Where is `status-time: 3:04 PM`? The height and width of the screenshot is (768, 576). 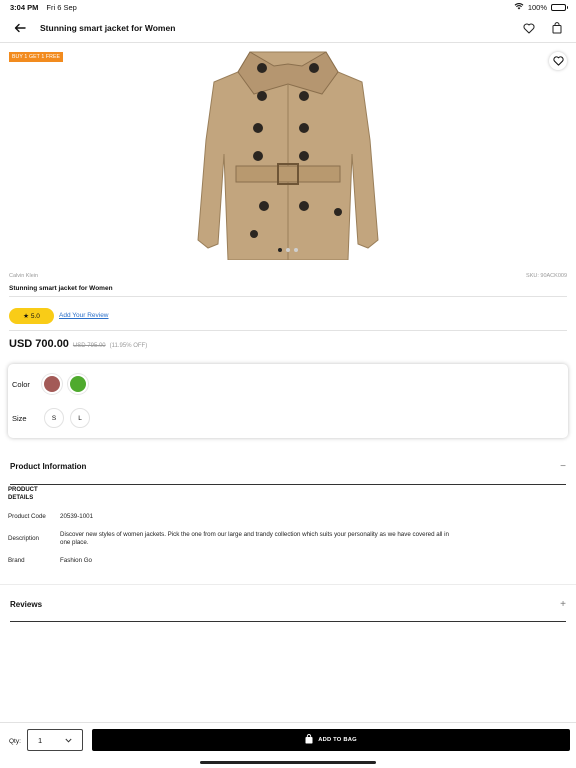 status-time: 3:04 PM is located at coordinates (24, 7).